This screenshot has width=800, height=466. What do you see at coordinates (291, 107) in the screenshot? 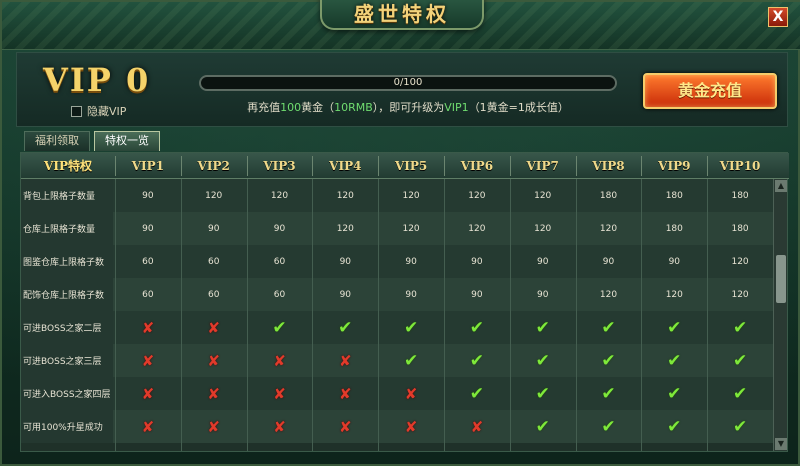
I see `hint-amount: 100` at bounding box center [291, 107].